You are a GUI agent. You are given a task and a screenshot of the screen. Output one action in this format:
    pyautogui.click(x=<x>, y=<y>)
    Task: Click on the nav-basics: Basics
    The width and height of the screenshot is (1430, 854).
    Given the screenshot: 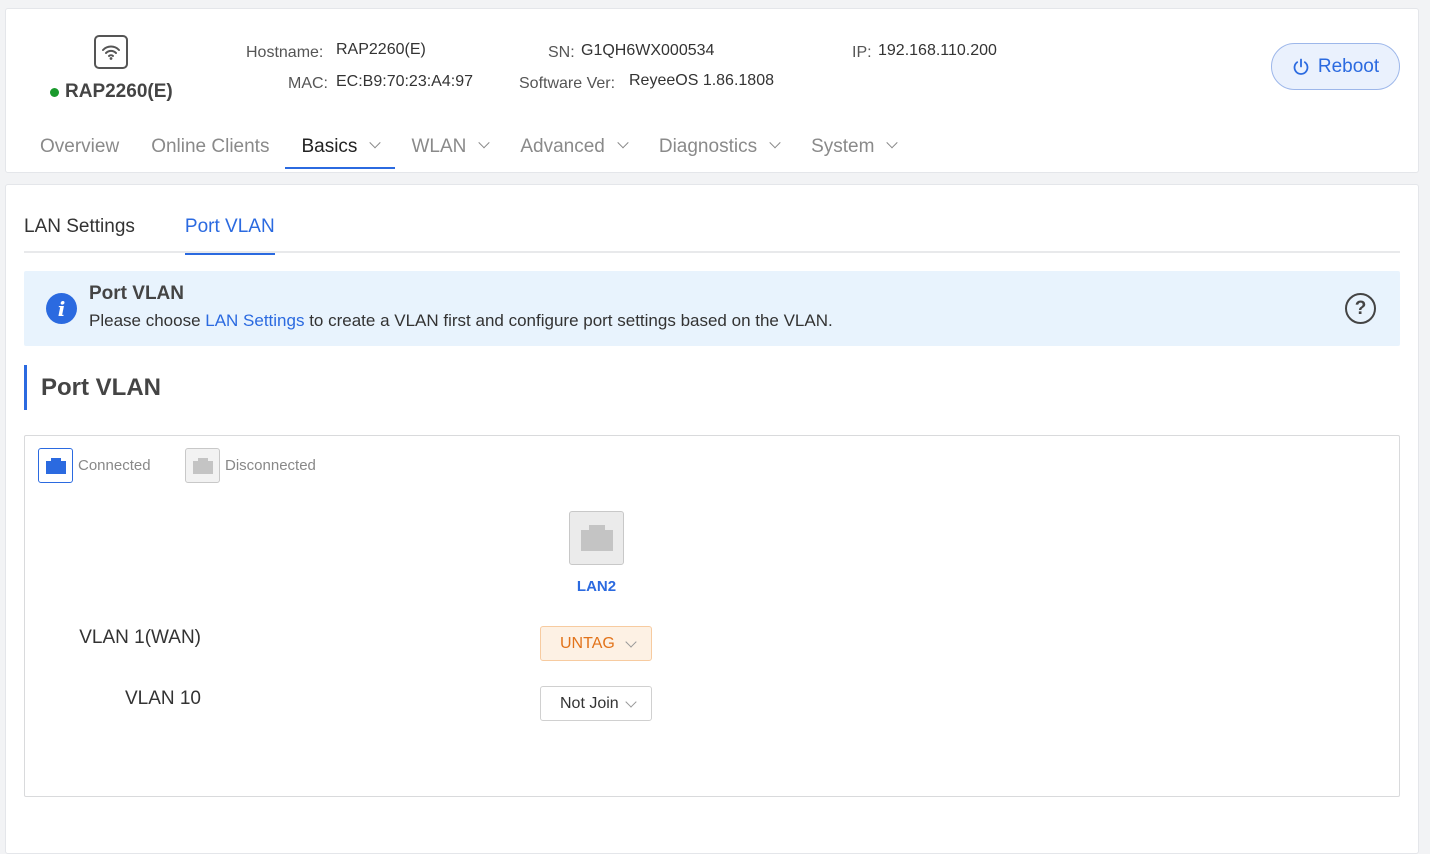 What is the action you would take?
    pyautogui.click(x=340, y=147)
    